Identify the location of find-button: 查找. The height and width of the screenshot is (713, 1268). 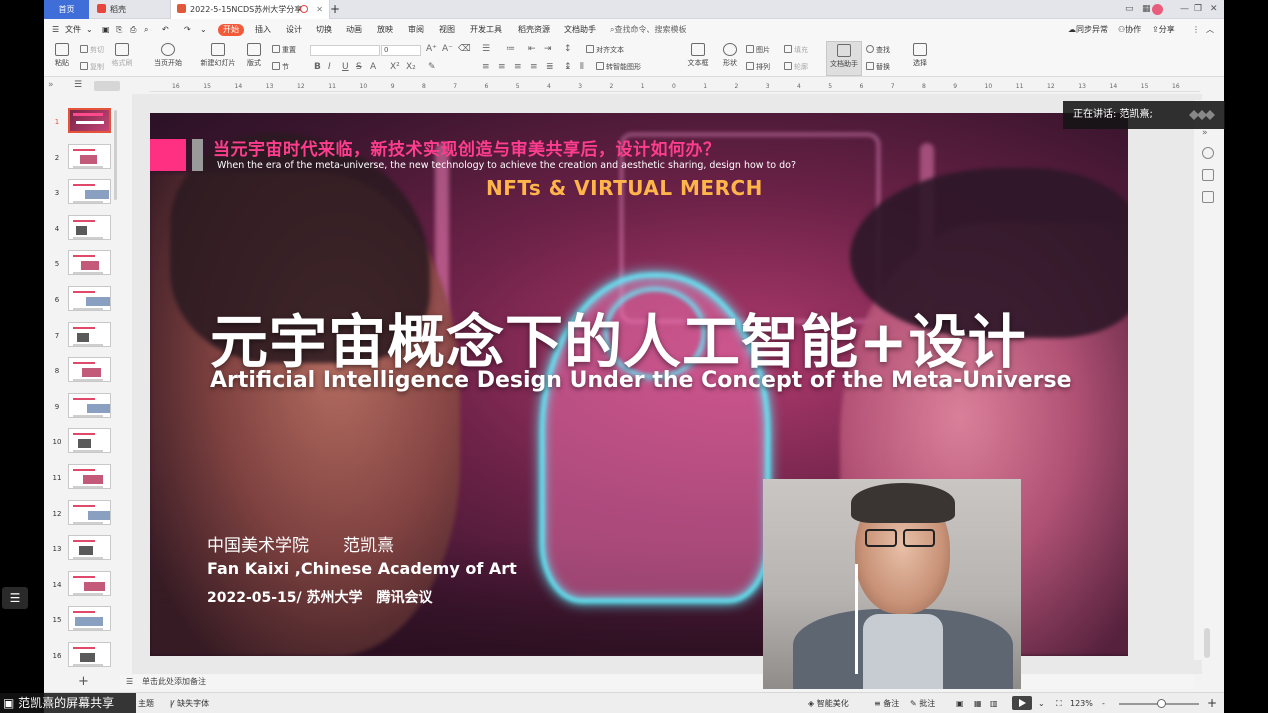
(878, 50).